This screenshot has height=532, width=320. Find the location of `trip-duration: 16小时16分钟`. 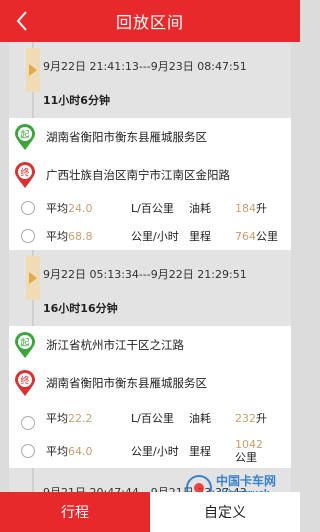

trip-duration: 16小时16分钟 is located at coordinates (80, 308).